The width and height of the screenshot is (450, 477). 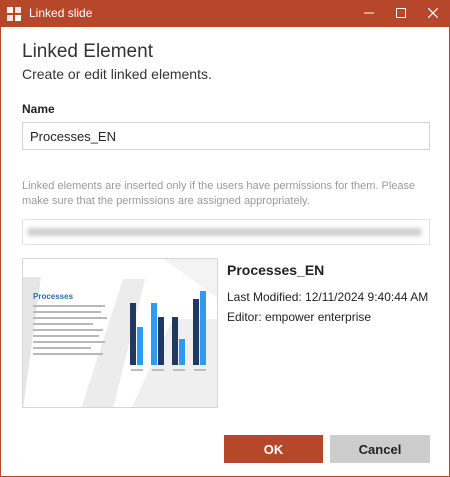 I want to click on slide-preview-thumbnail: Processes, so click(x=120, y=333).